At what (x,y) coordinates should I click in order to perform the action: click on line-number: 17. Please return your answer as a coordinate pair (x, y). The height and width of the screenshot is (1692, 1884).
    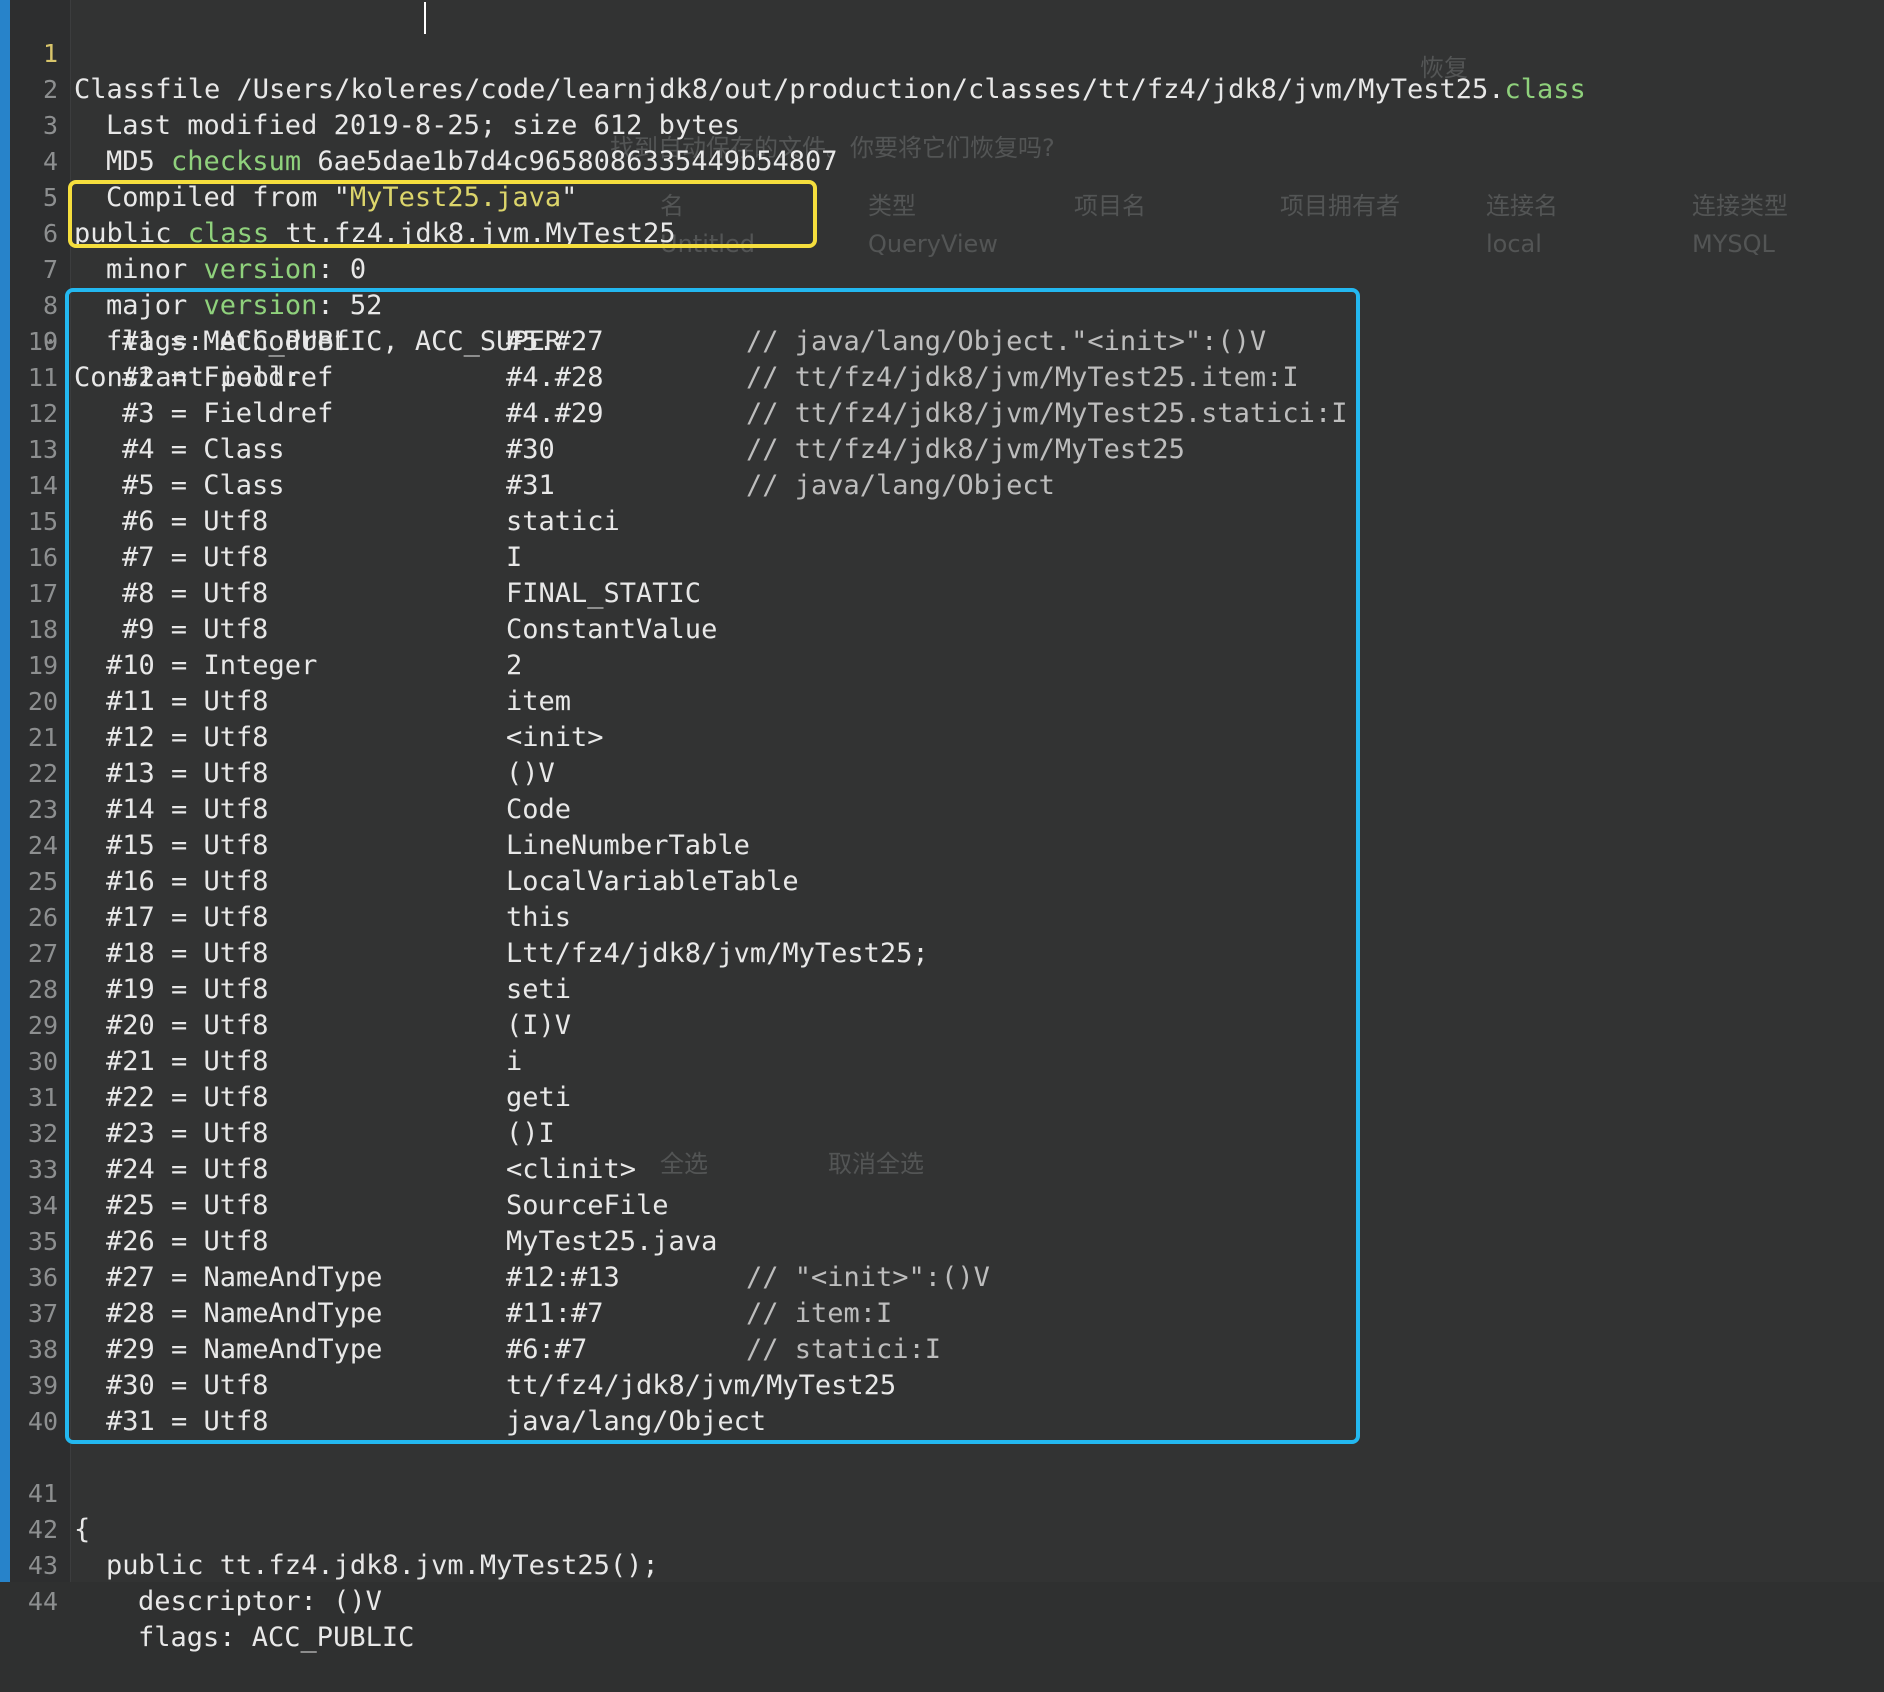
    Looking at the image, I should click on (42, 593).